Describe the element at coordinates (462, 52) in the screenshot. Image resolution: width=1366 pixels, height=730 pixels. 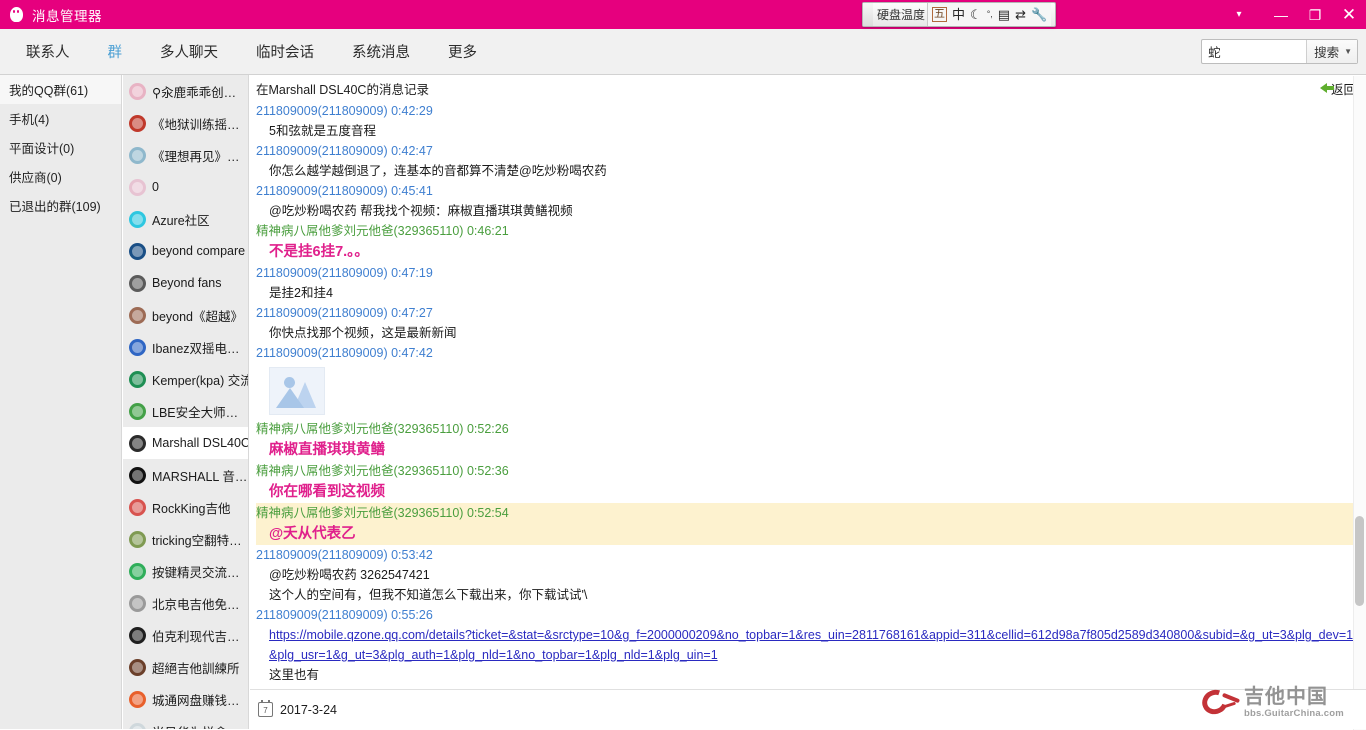
I see `tab-more: 更多` at that location.